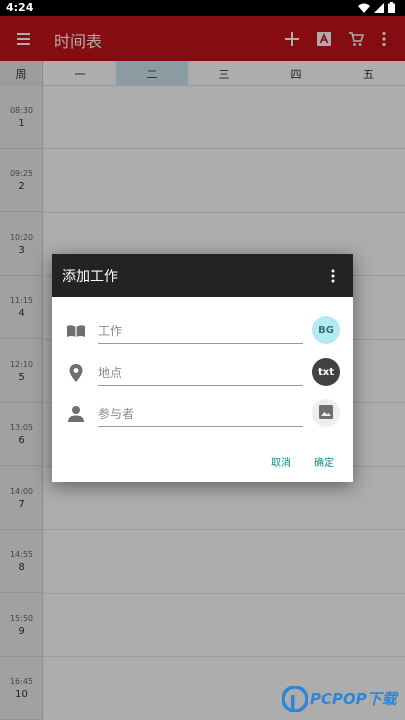 The height and width of the screenshot is (720, 405). What do you see at coordinates (391, 9) in the screenshot?
I see `battery-icon` at bounding box center [391, 9].